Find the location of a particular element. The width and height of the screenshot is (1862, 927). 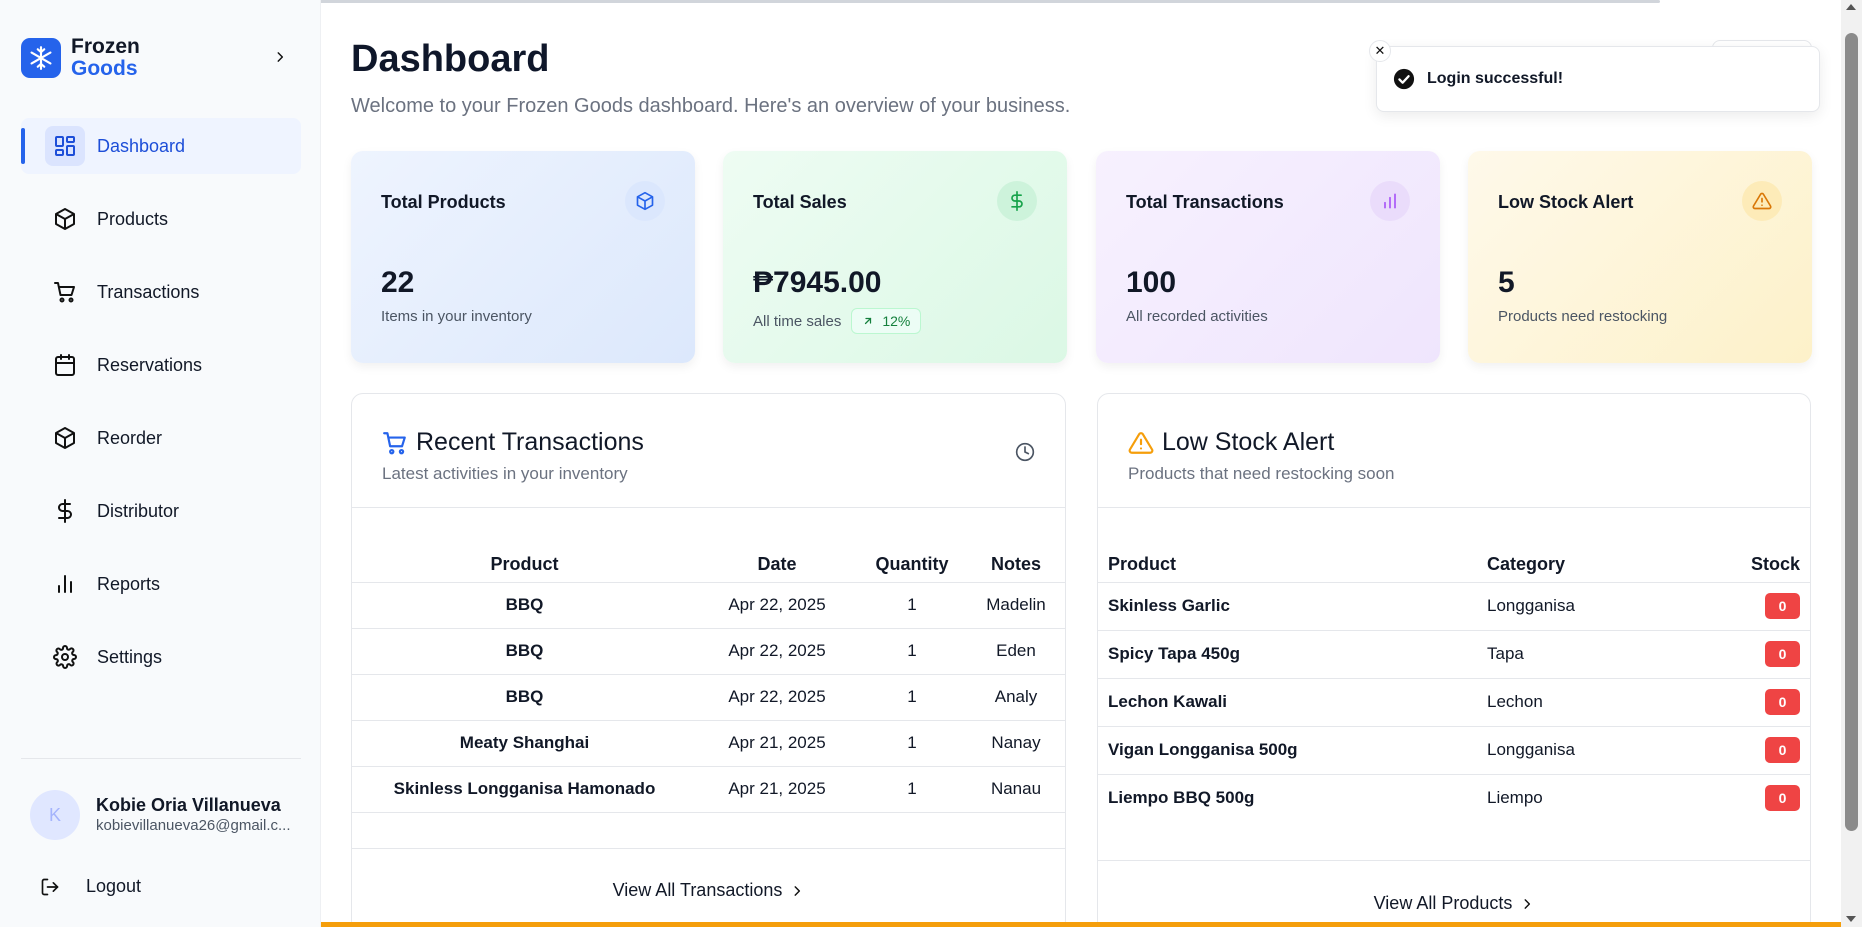

cell-category: Longganisa is located at coordinates (1597, 749).